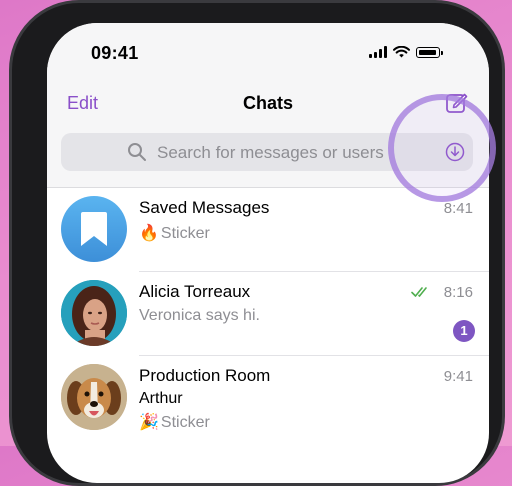  I want to click on chat-sender: Arthur, so click(161, 398).